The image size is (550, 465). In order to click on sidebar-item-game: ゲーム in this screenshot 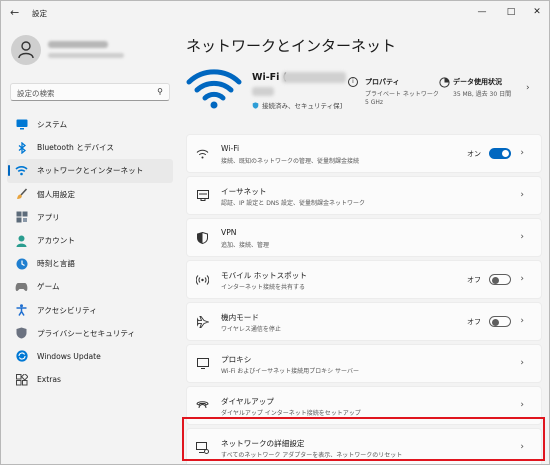, I will do `click(90, 286)`.